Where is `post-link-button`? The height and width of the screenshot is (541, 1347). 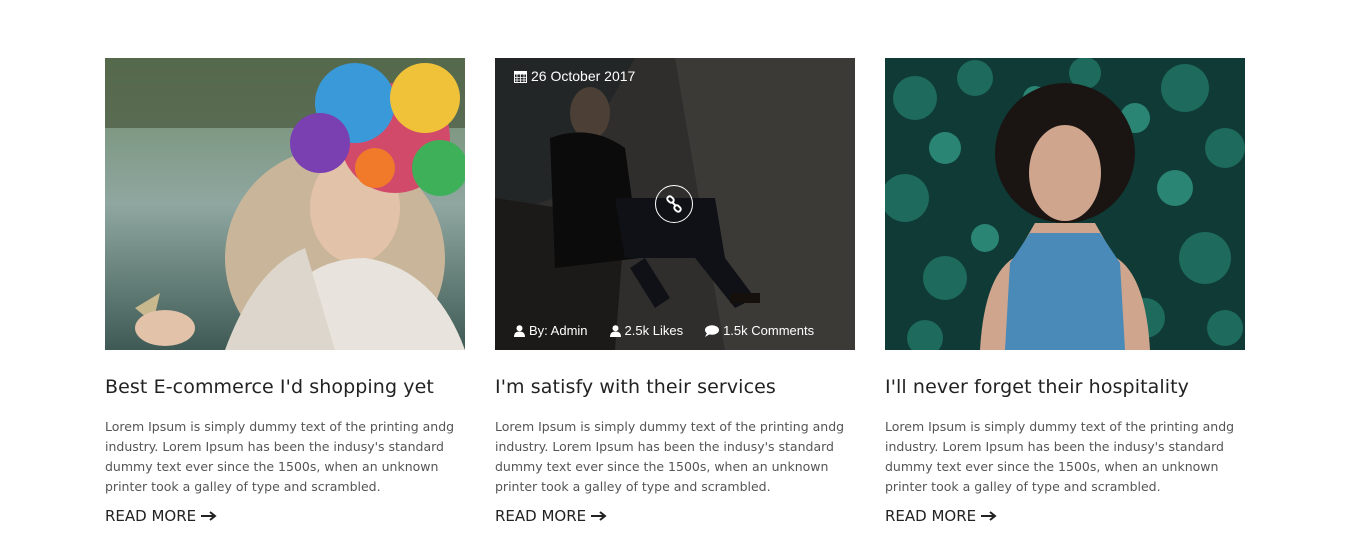
post-link-button is located at coordinates (674, 204).